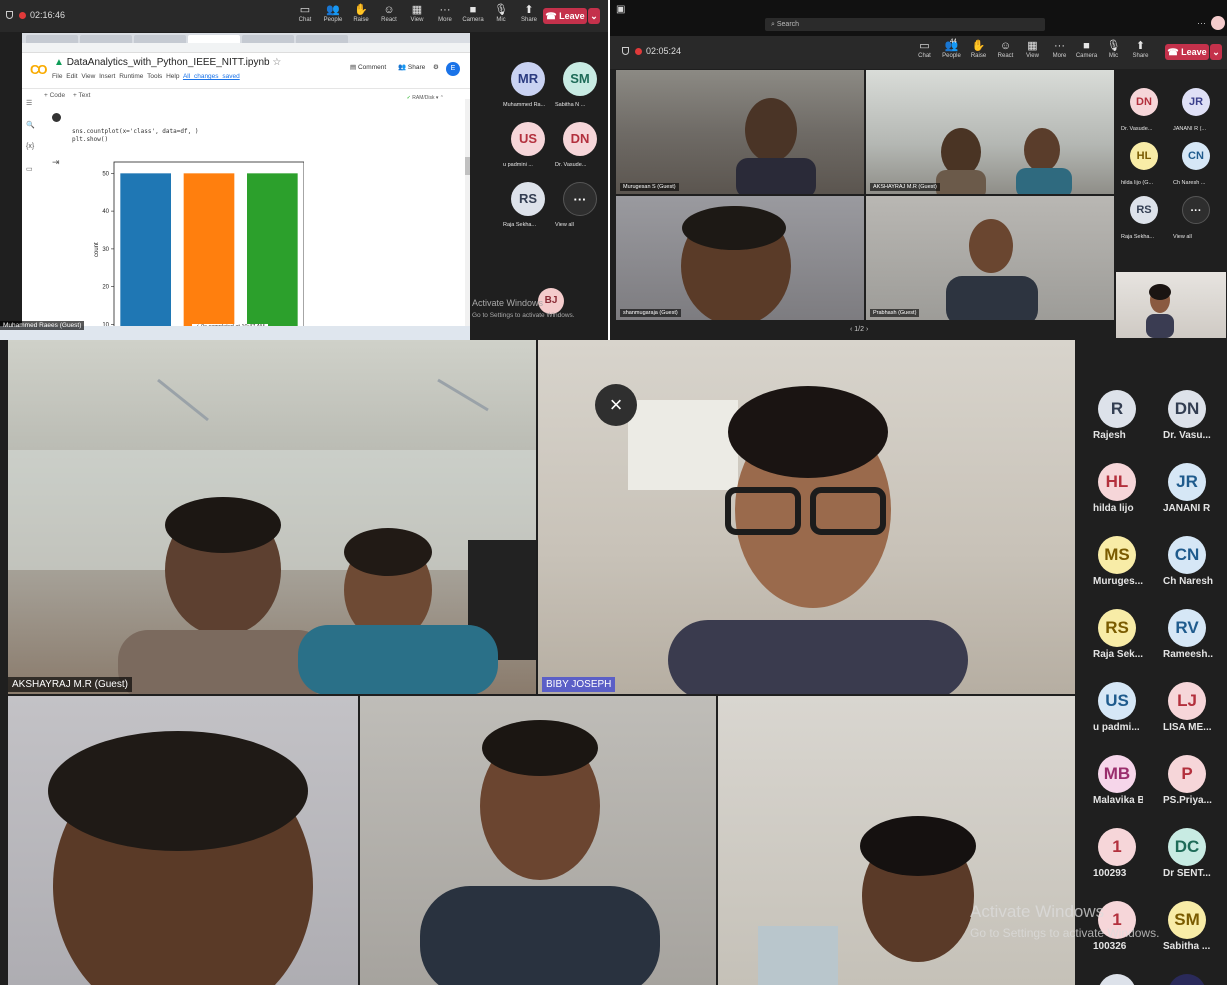  Describe the element at coordinates (1117, 979) in the screenshot. I see `participant-avatar: S` at that location.